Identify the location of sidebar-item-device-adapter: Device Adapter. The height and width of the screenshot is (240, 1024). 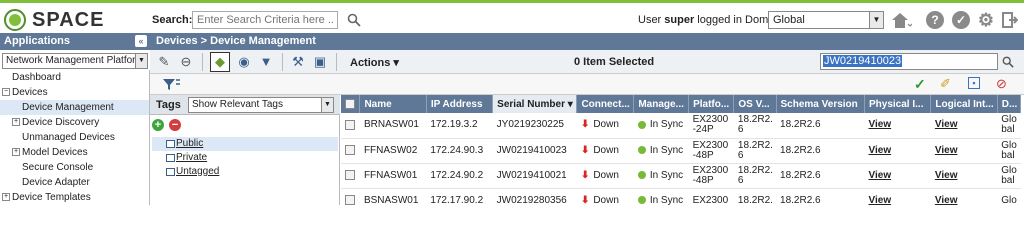
(74, 182).